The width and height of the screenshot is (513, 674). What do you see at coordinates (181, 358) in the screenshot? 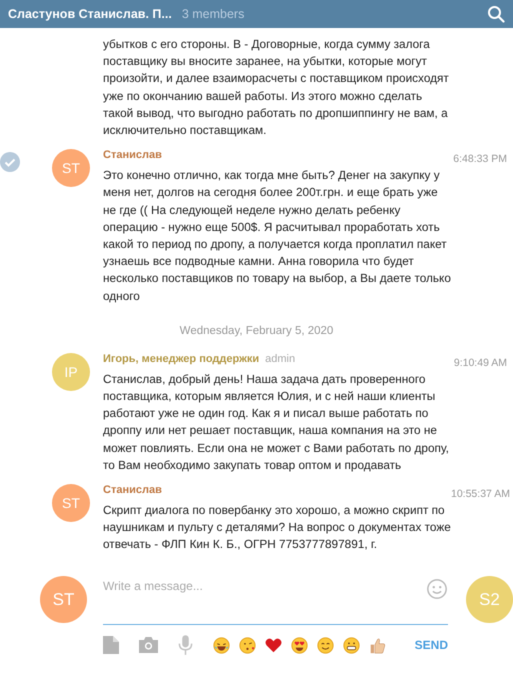
I see `sender-name: Игорь, менеджер поддержки` at bounding box center [181, 358].